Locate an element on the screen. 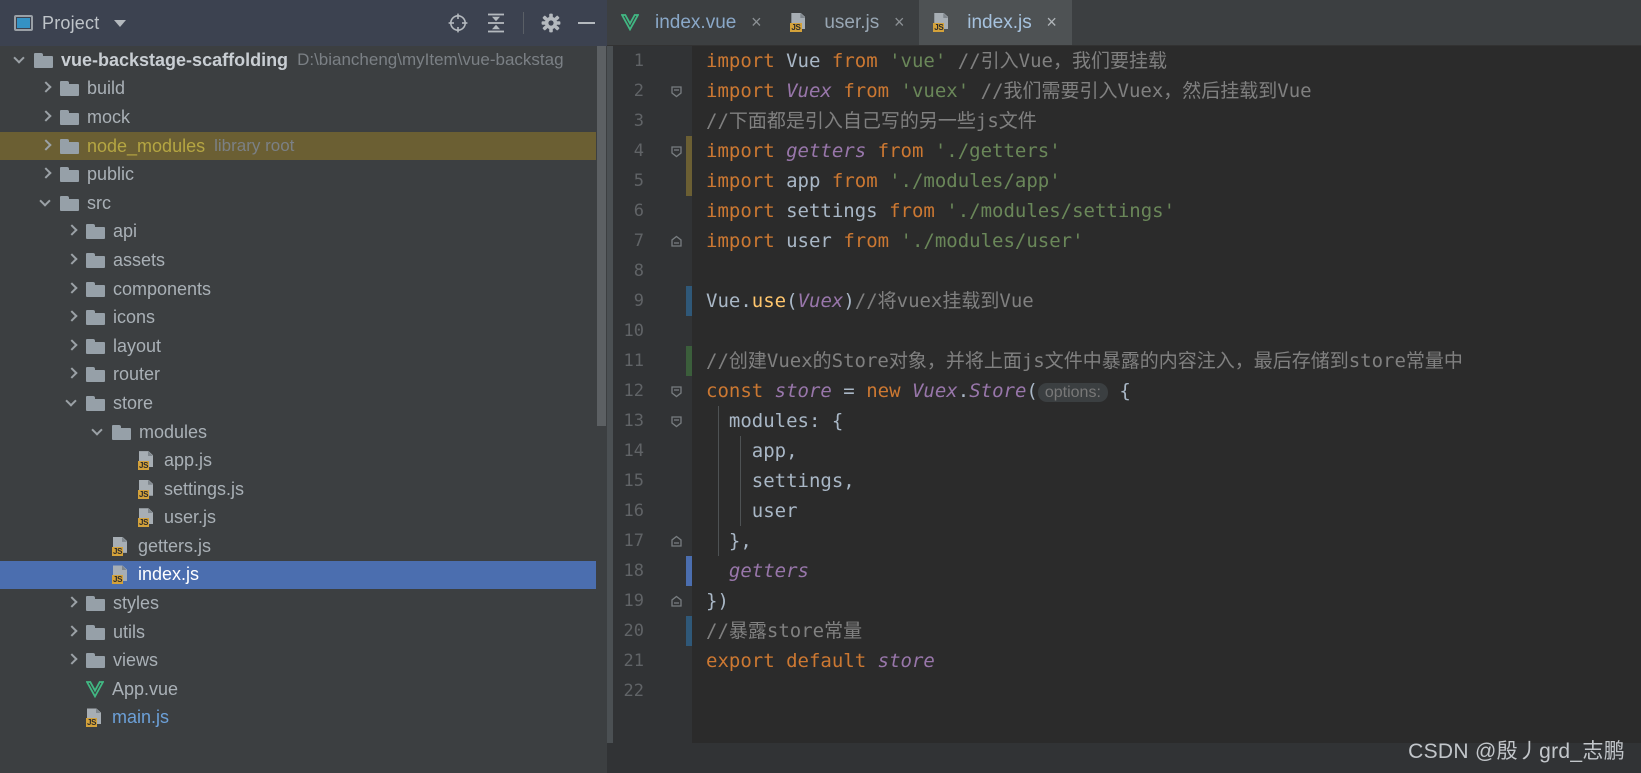 Image resolution: width=1641 pixels, height=773 pixels. tab-label: index.vue is located at coordinates (696, 22).